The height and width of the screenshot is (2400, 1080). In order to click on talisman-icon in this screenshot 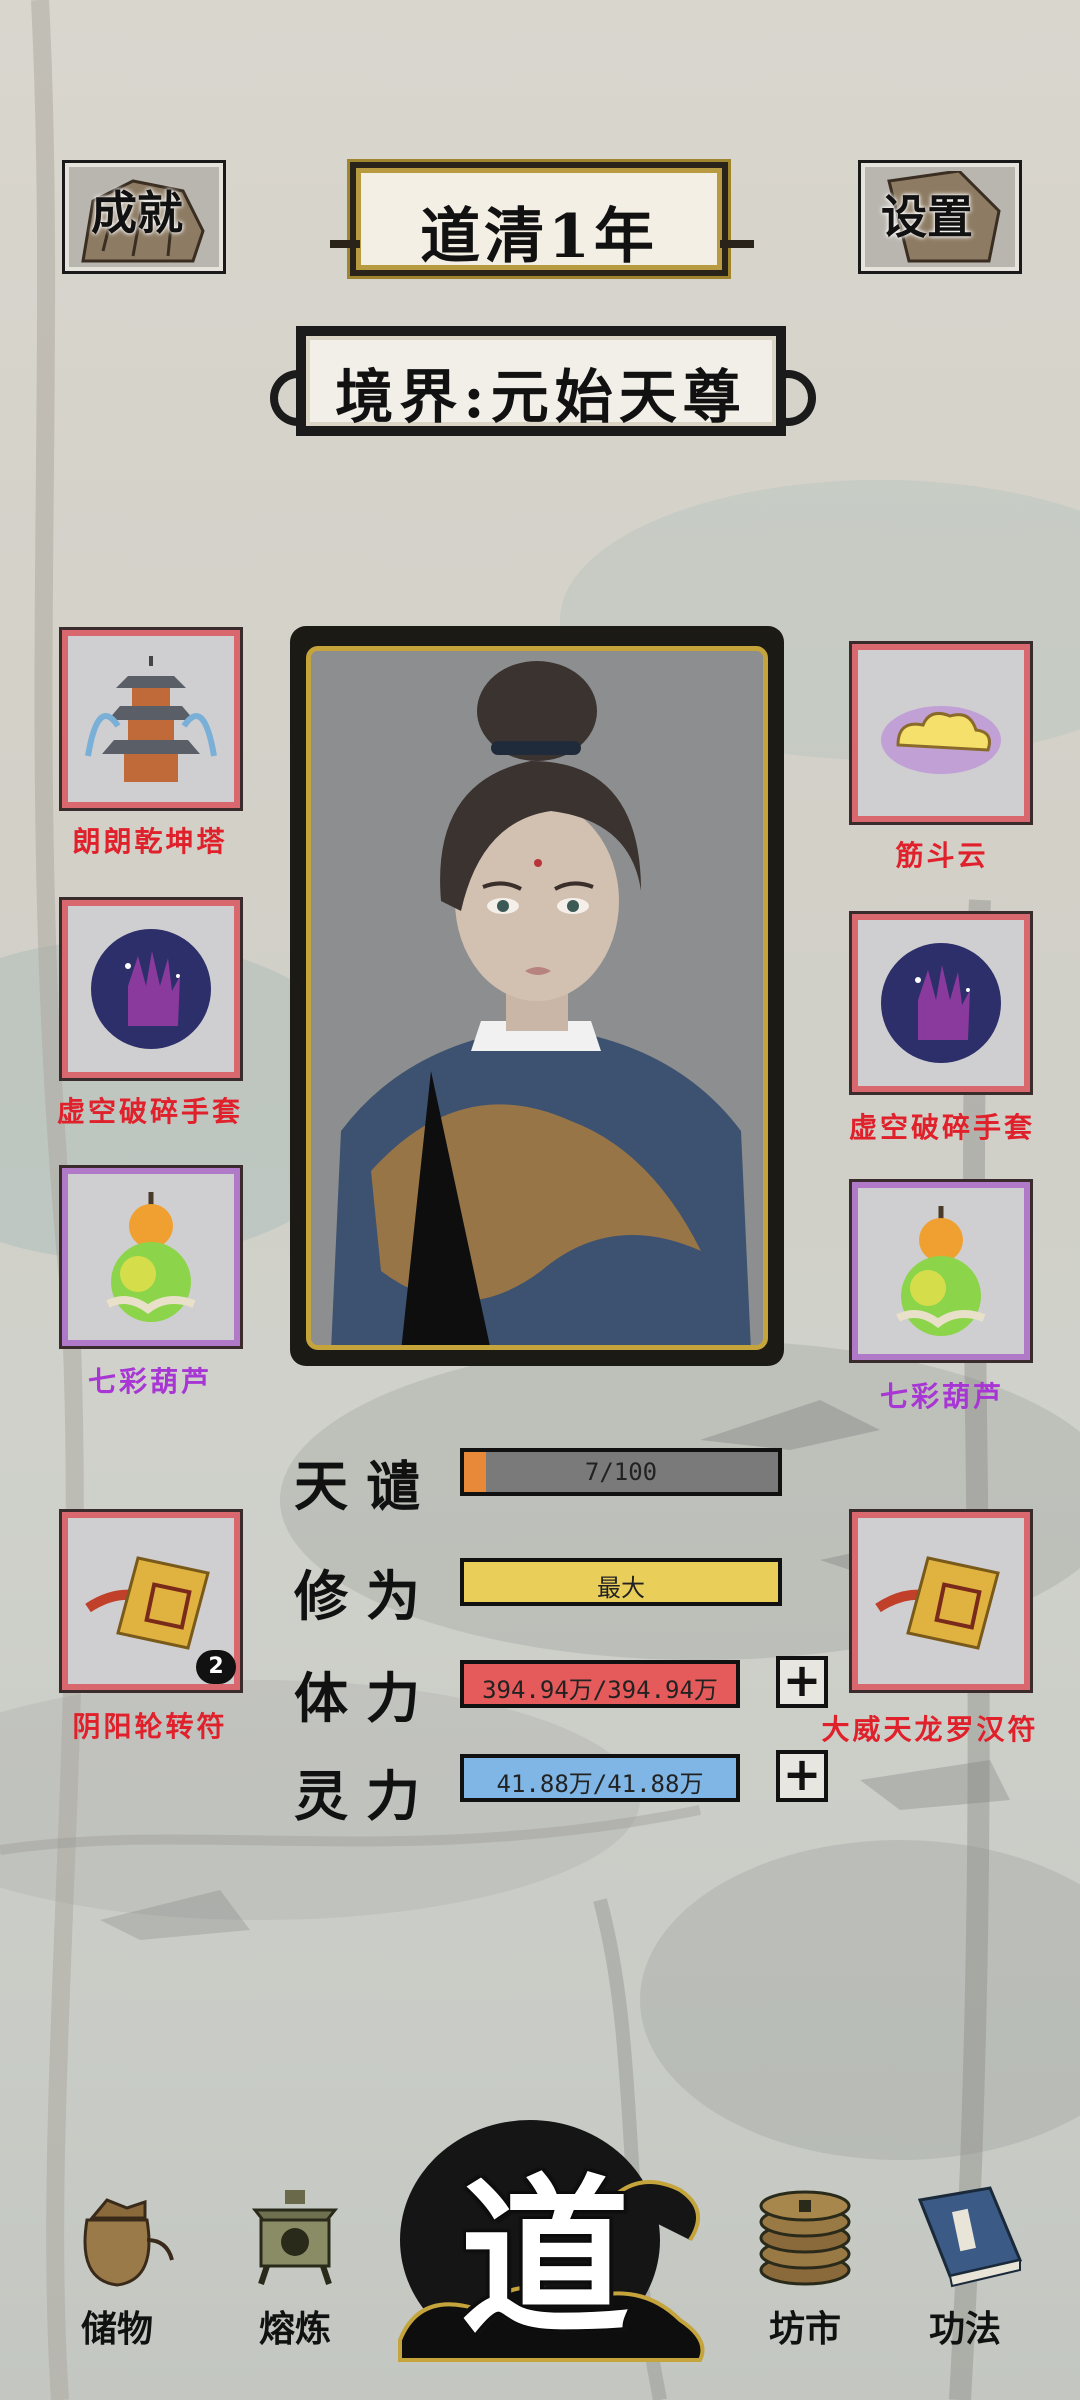, I will do `click(937, 1603)`.